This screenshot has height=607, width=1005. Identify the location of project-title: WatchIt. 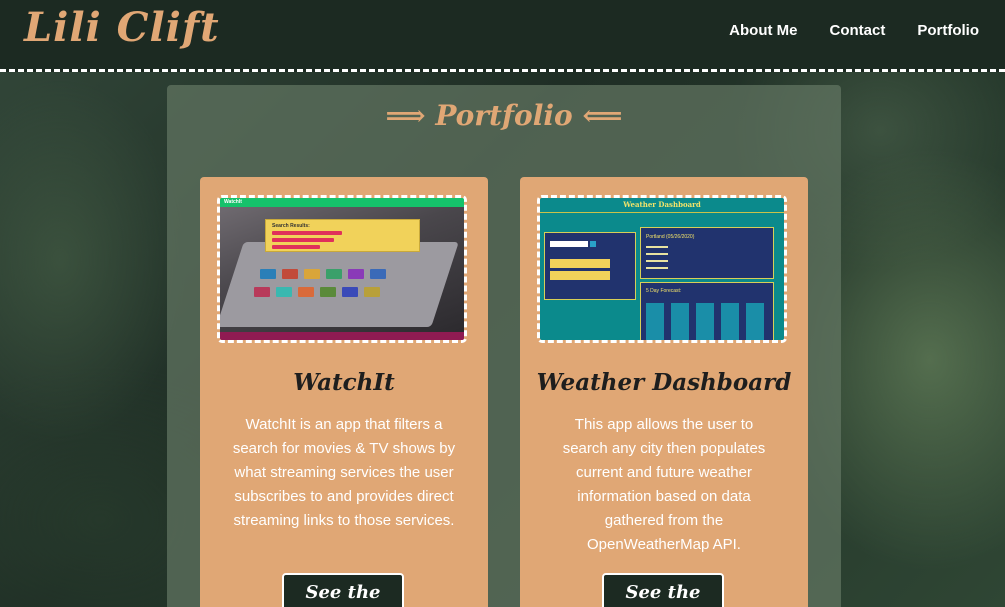
(344, 382).